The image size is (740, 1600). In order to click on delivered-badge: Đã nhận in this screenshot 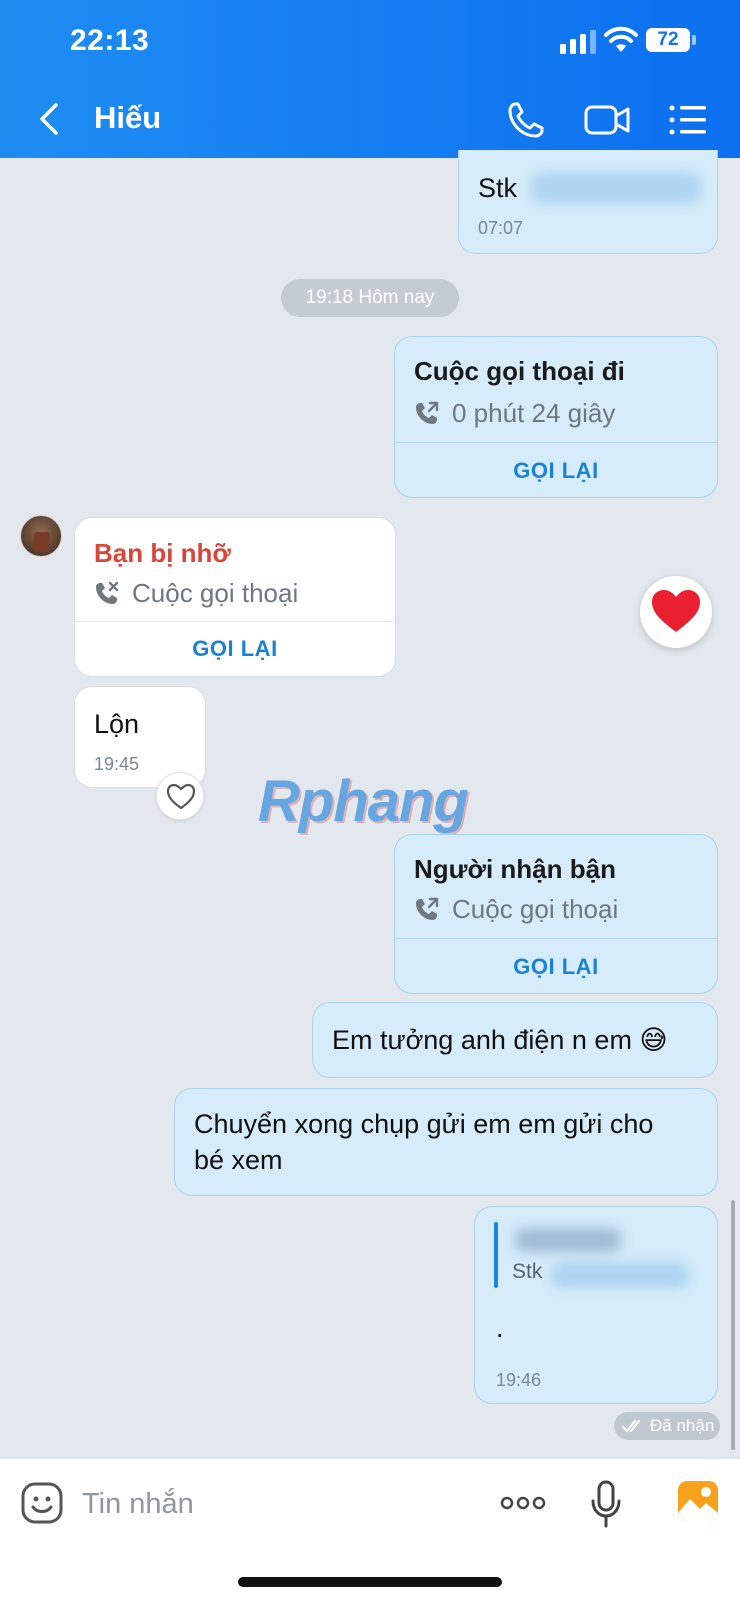, I will do `click(667, 1426)`.